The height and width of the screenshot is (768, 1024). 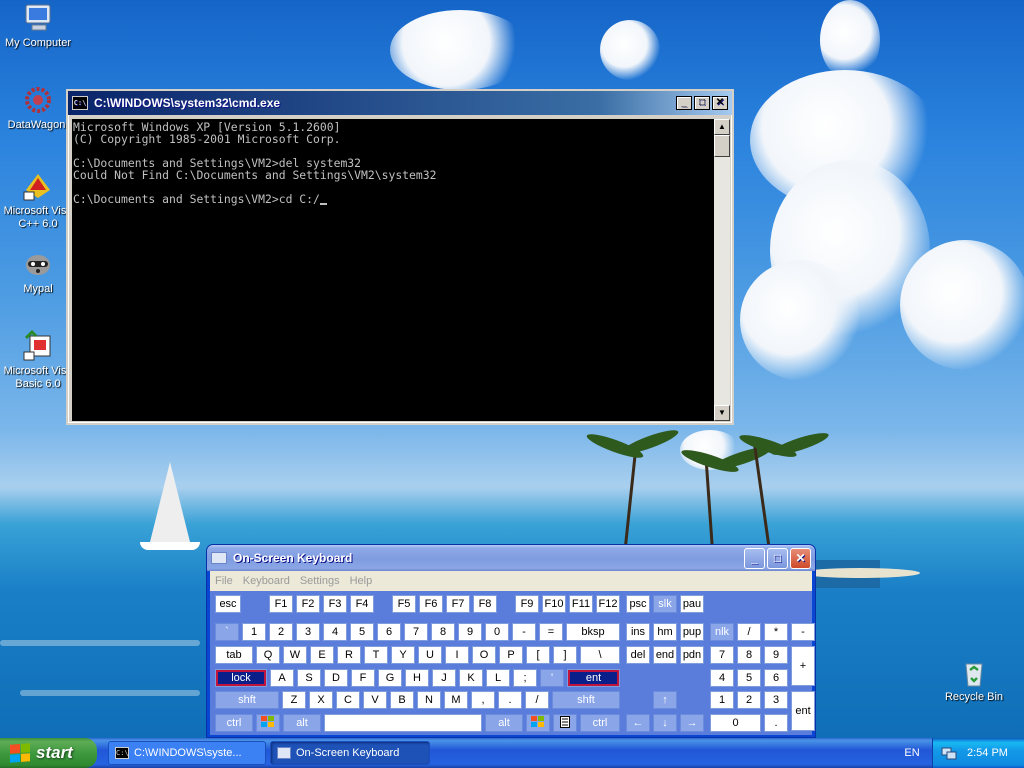 I want to click on key-slash: /, so click(x=537, y=700).